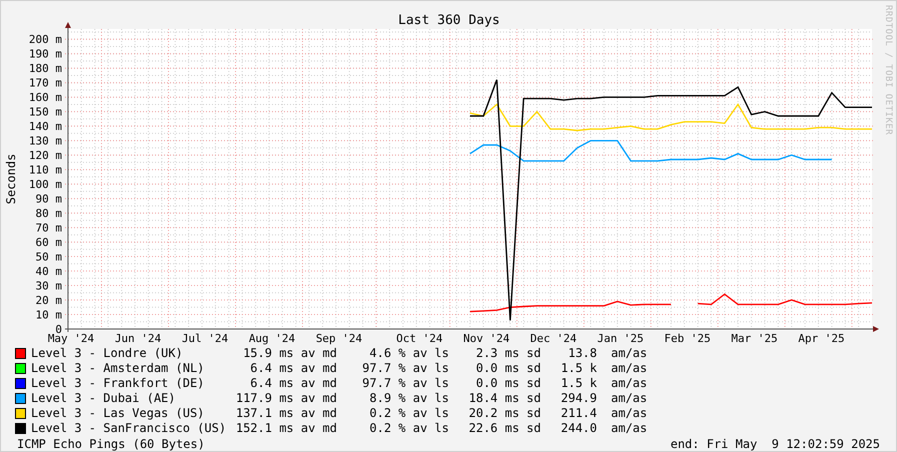 The width and height of the screenshot is (897, 452). Describe the element at coordinates (138, 338) in the screenshot. I see `x-tick-label: Jun '24` at that location.